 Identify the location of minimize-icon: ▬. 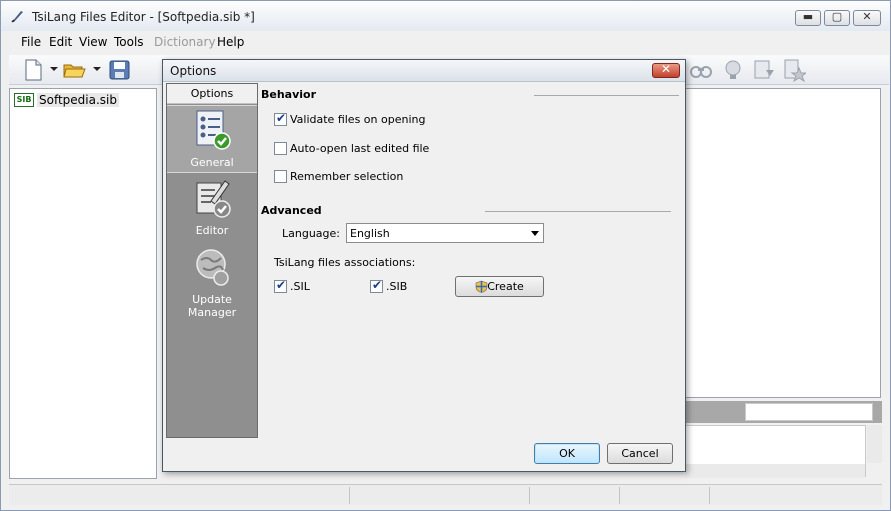
(808, 16).